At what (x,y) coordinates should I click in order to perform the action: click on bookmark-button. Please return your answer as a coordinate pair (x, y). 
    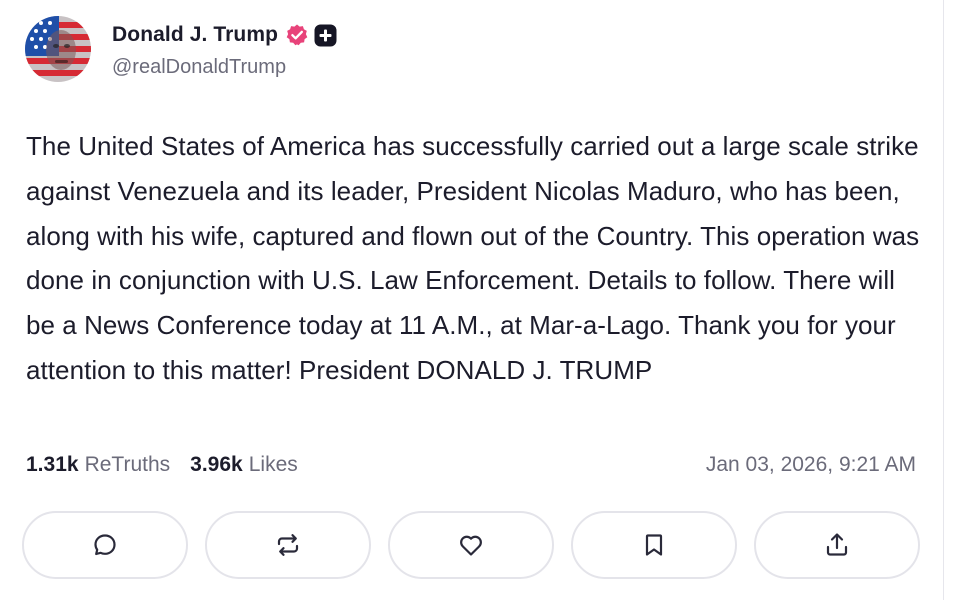
    Looking at the image, I should click on (654, 545).